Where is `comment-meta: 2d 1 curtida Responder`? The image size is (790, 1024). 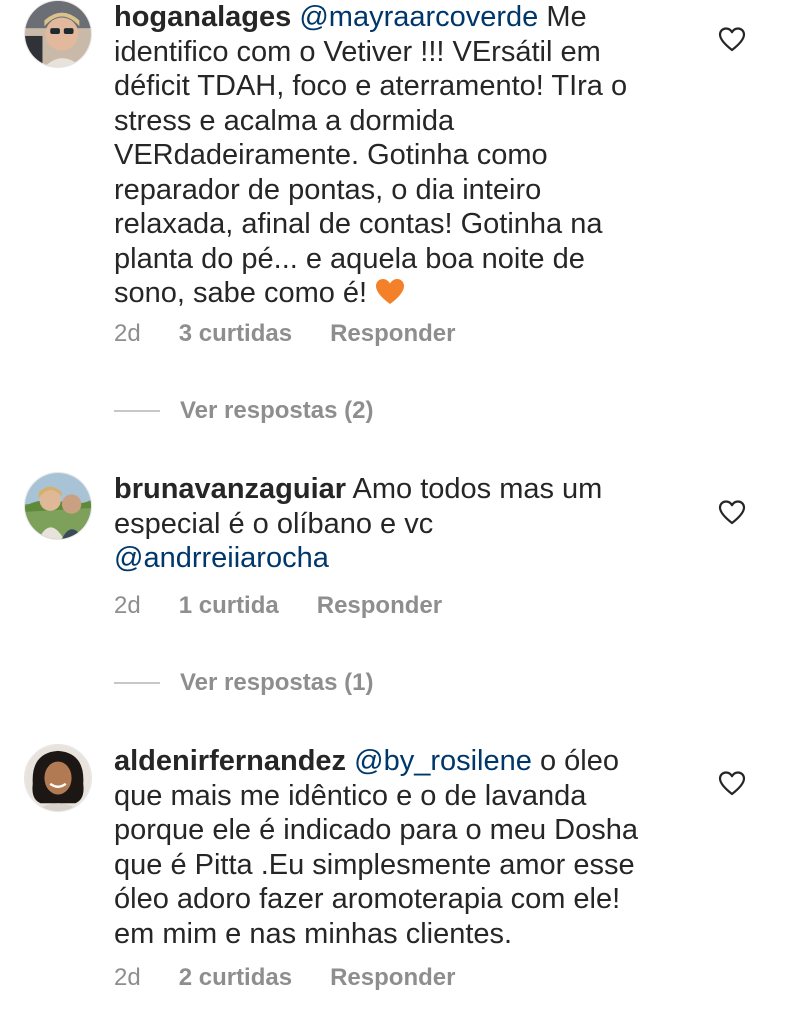
comment-meta: 2d 1 curtida Responder is located at coordinates (278, 606).